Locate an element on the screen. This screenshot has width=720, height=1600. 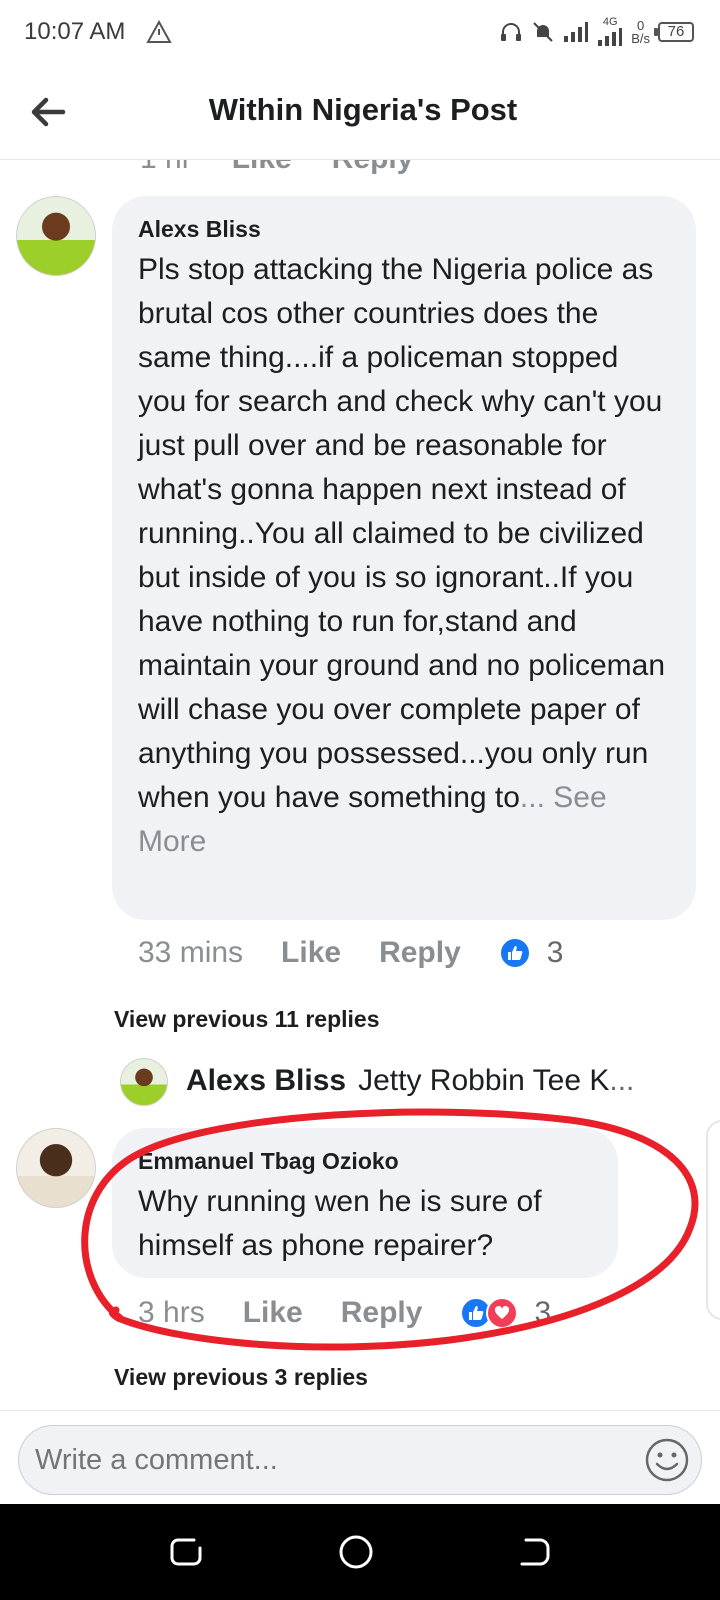
view-previous-replies: View previous 11 replies is located at coordinates (247, 1019).